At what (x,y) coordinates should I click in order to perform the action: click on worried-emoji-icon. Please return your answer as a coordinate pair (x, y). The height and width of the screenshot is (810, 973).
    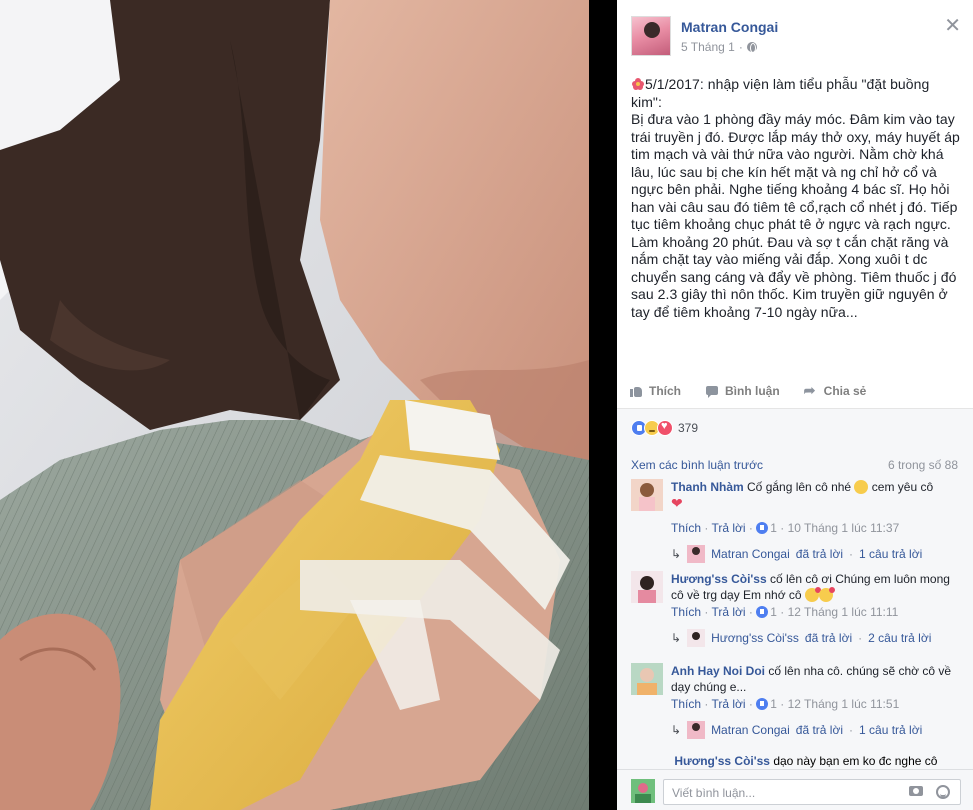
    Looking at the image, I should click on (861, 487).